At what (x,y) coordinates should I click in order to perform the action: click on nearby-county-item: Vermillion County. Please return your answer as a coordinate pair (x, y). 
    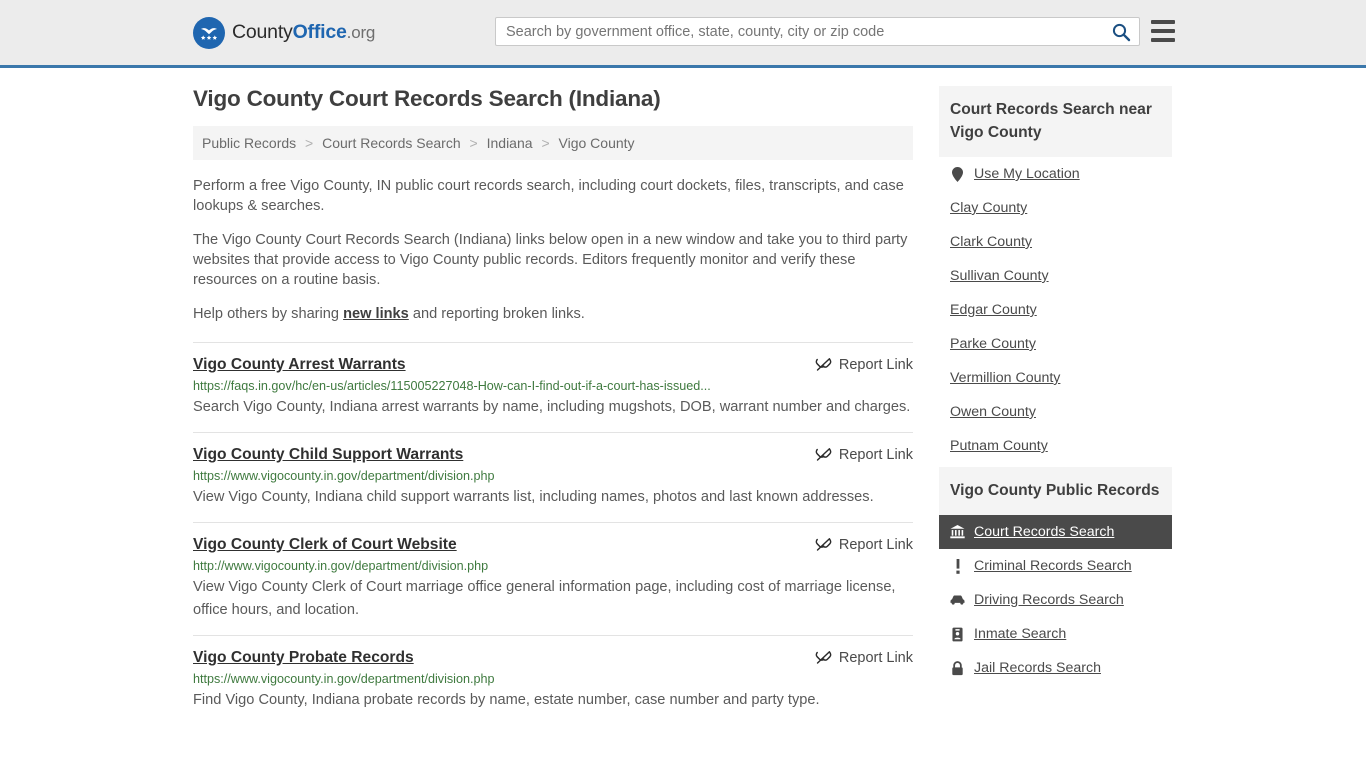
    Looking at the image, I should click on (1055, 378).